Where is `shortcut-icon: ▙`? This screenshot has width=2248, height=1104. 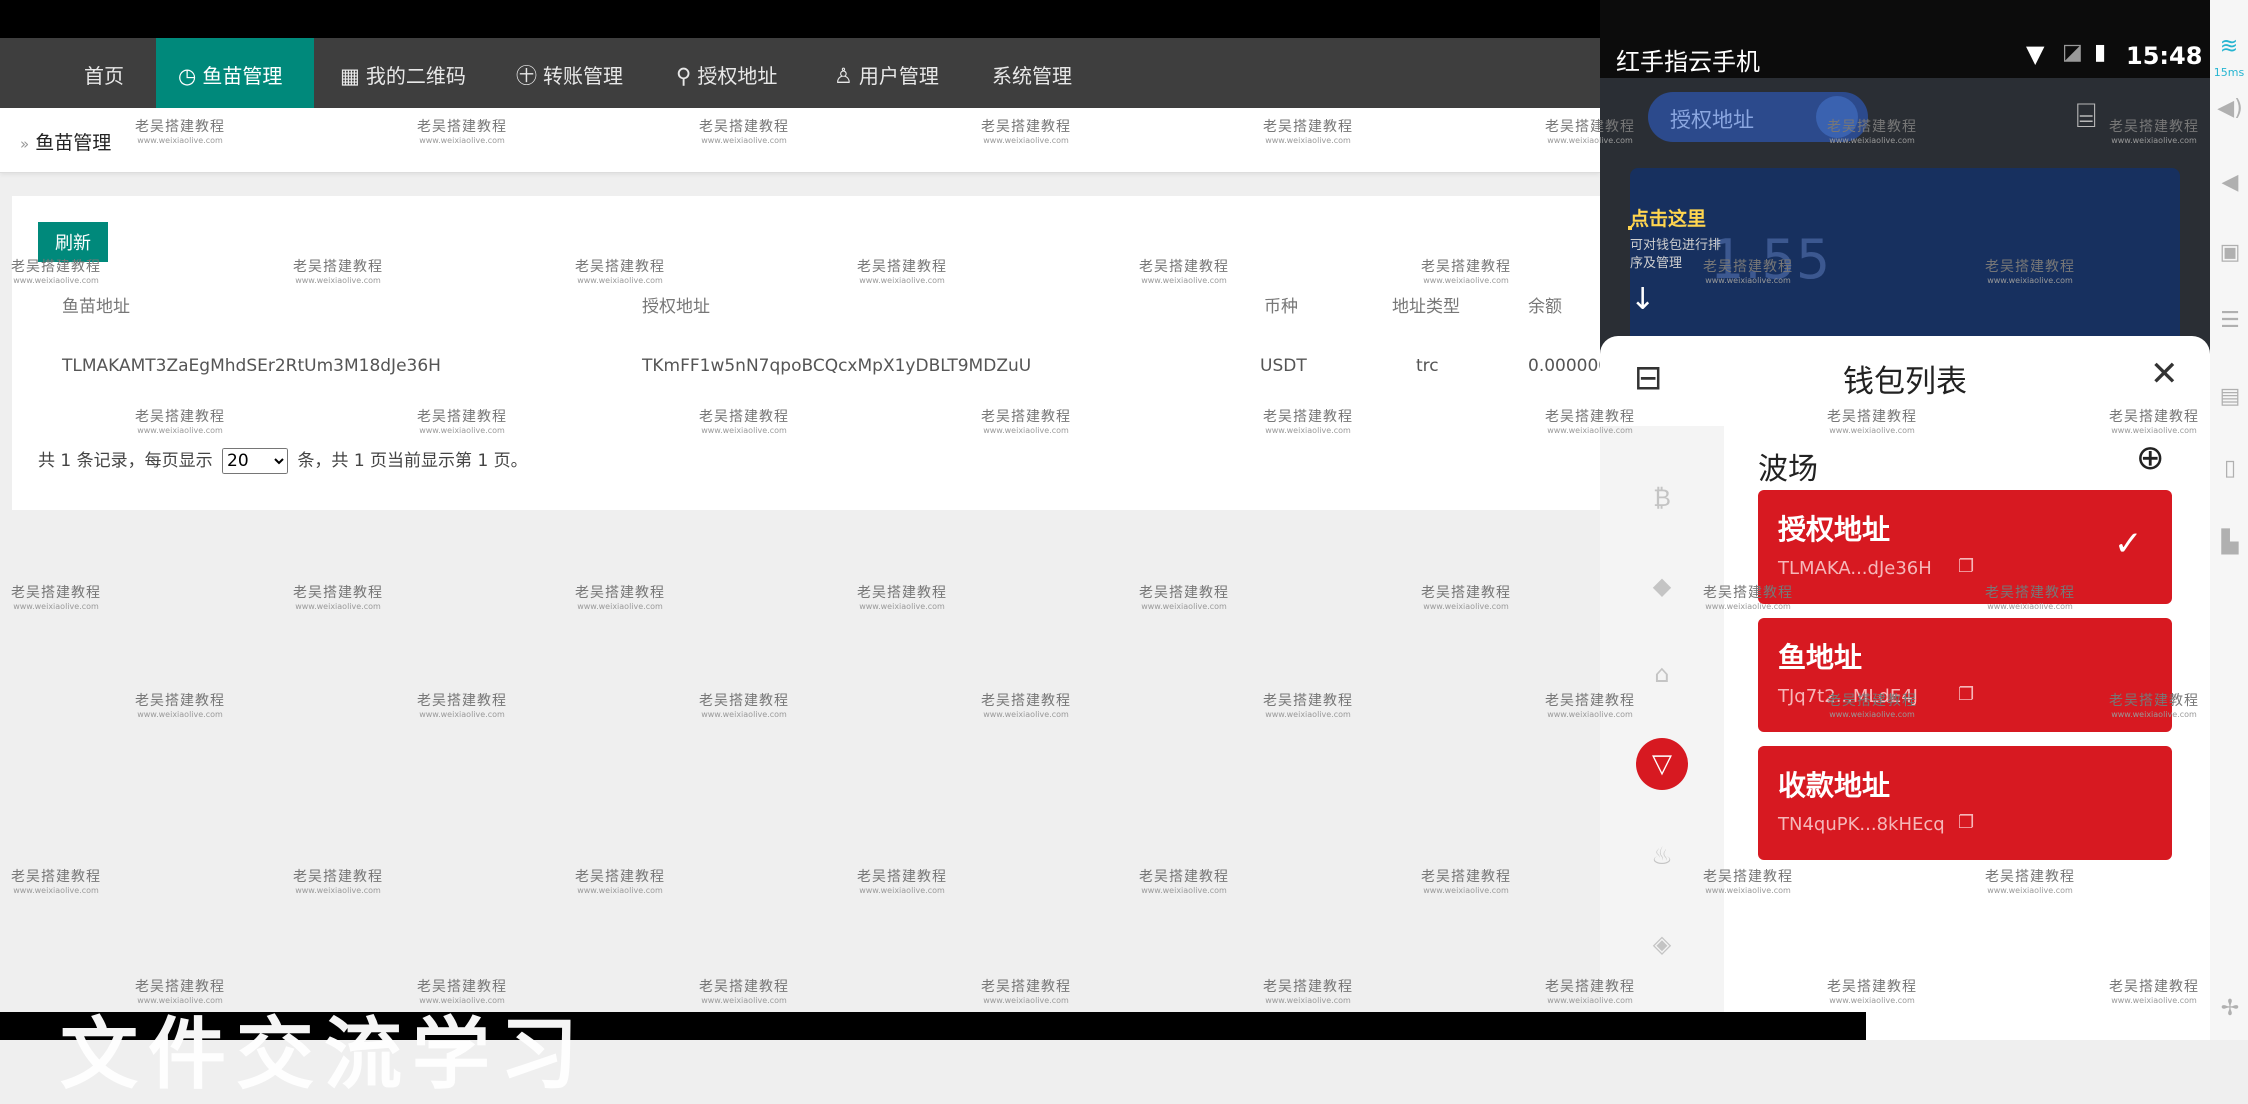 shortcut-icon: ▙ is located at coordinates (2230, 542).